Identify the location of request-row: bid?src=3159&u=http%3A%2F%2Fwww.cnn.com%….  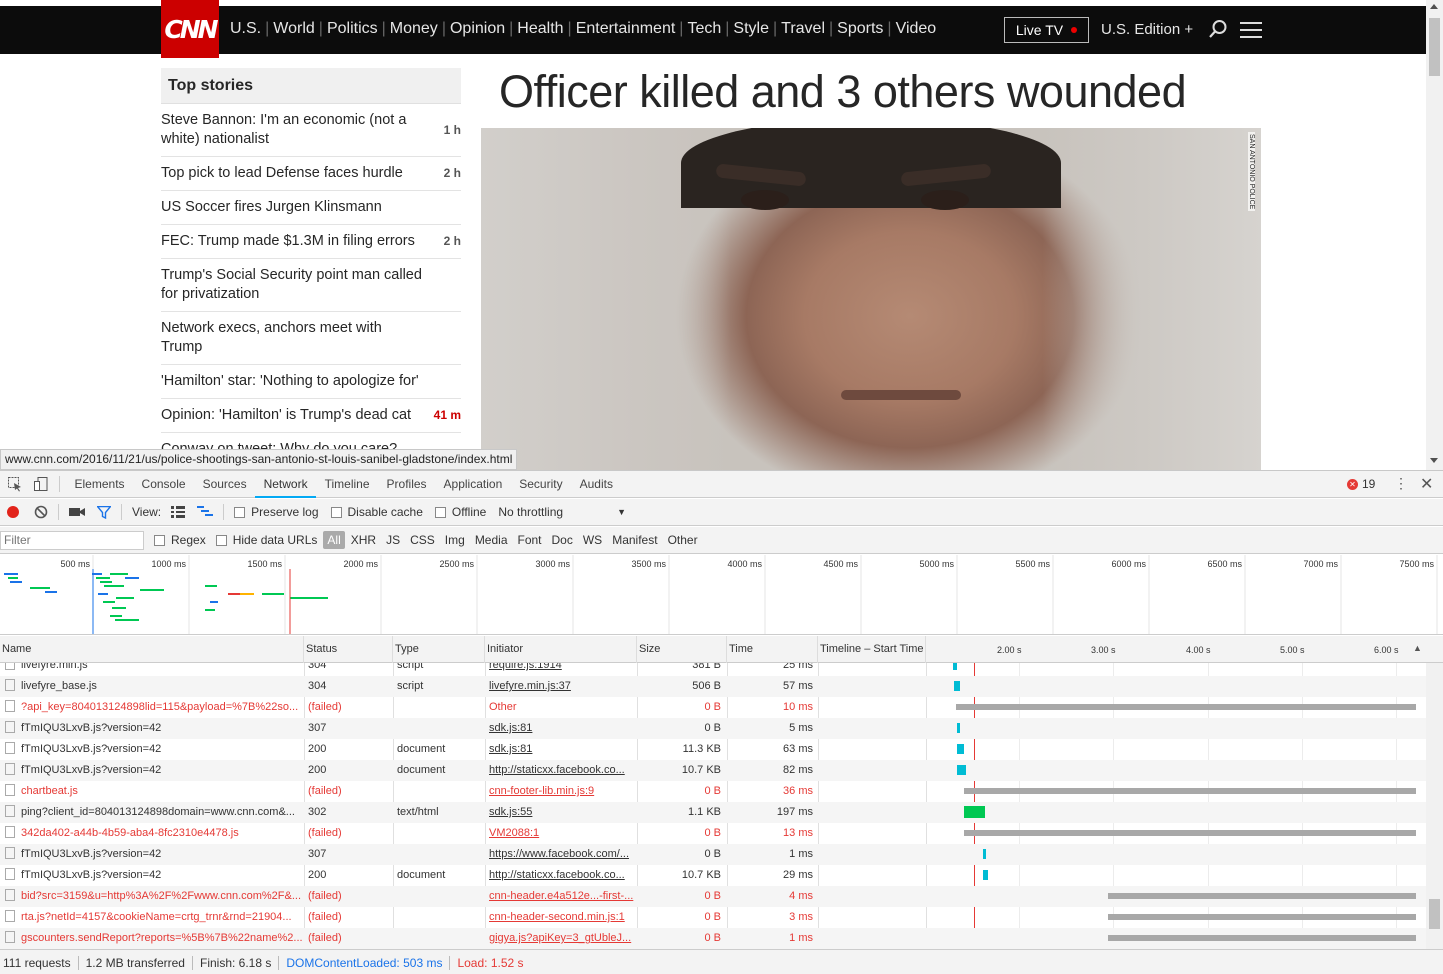
(713, 896).